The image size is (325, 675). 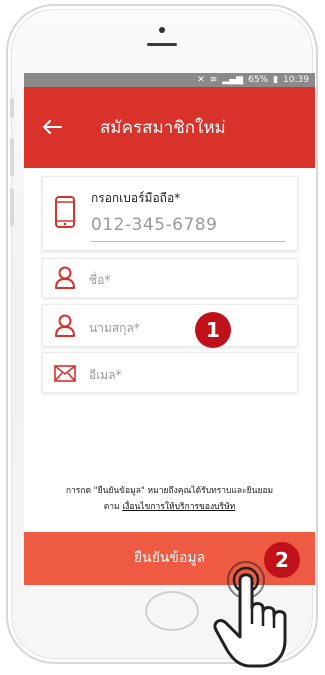 What do you see at coordinates (169, 80) in the screenshot?
I see `status-bar: ✕ ≋ ▂▄▆ 65% ▮ 10:39` at bounding box center [169, 80].